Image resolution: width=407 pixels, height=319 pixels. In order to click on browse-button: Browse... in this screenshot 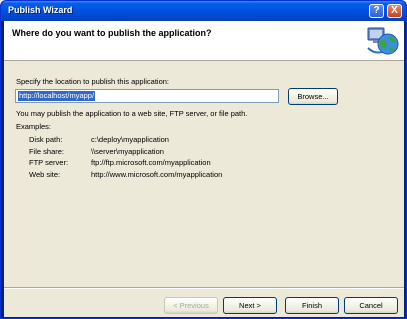, I will do `click(313, 96)`.